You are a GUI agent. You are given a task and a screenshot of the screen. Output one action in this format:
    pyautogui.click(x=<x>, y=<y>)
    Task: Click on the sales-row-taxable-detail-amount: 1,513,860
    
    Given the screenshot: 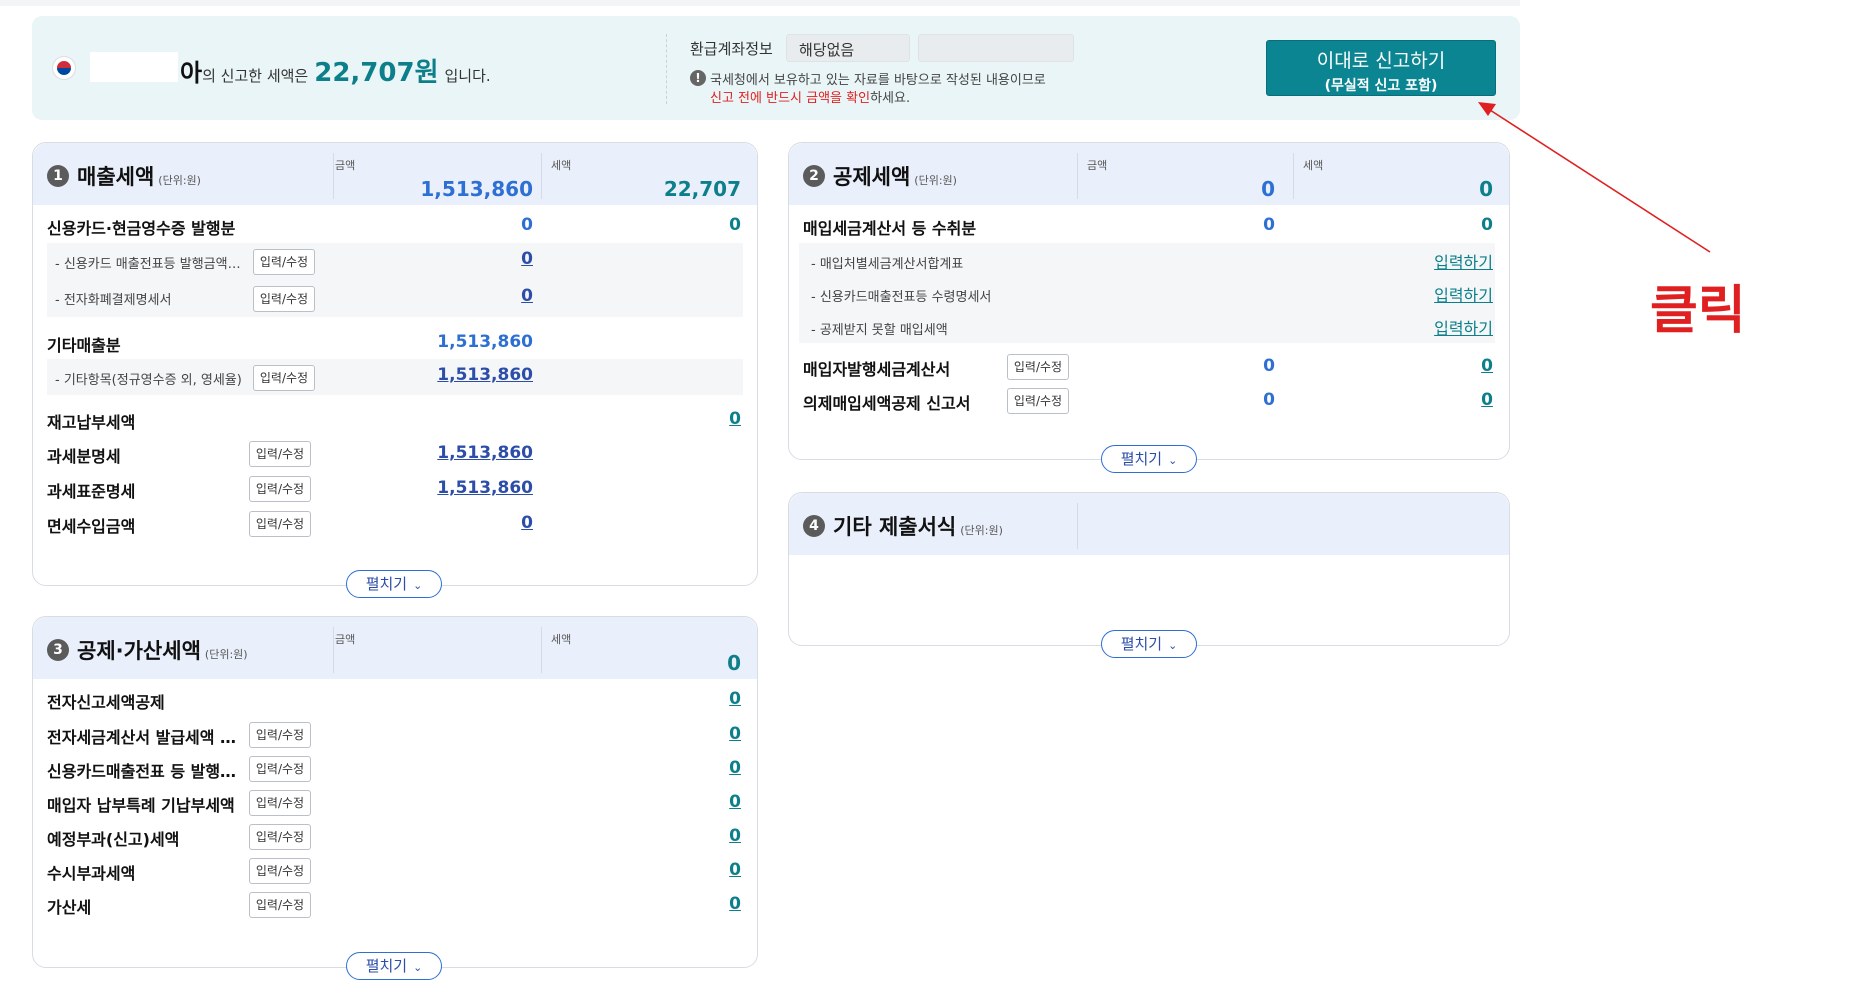 What is the action you would take?
    pyautogui.click(x=473, y=453)
    